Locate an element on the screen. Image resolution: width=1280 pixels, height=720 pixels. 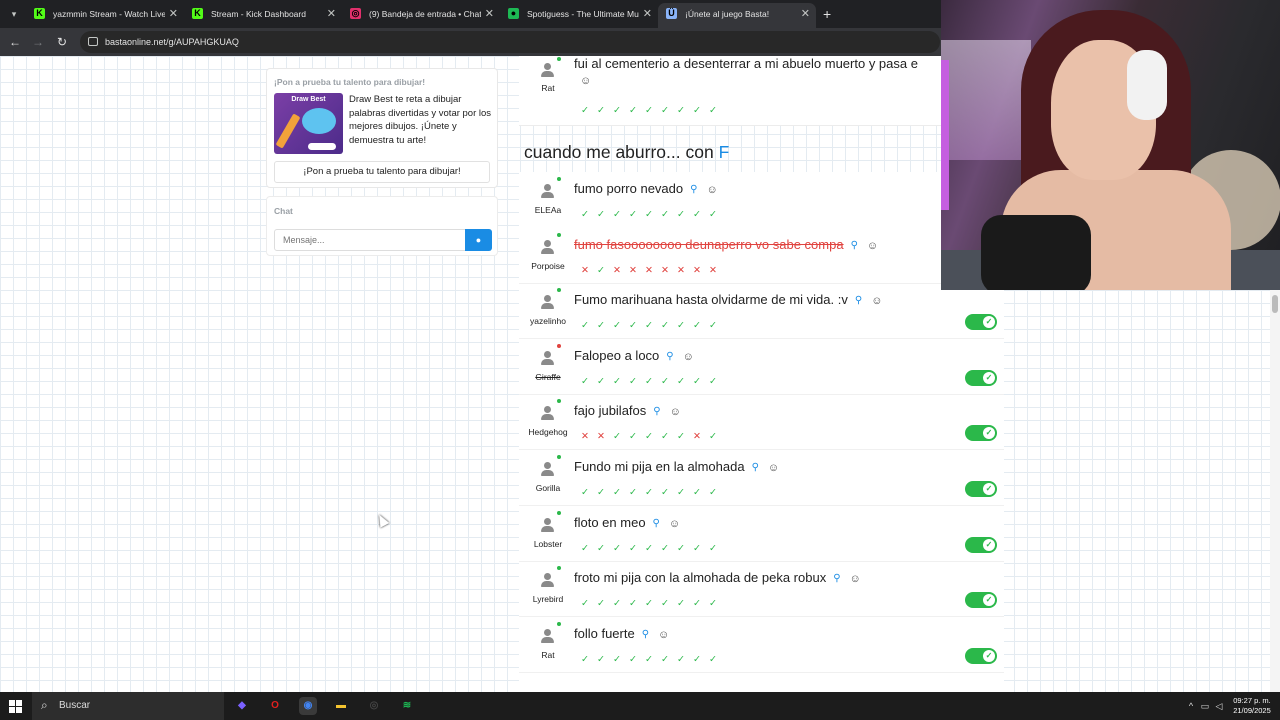
draw-best-logo-text: Draw Best is located at coordinates (308, 99).